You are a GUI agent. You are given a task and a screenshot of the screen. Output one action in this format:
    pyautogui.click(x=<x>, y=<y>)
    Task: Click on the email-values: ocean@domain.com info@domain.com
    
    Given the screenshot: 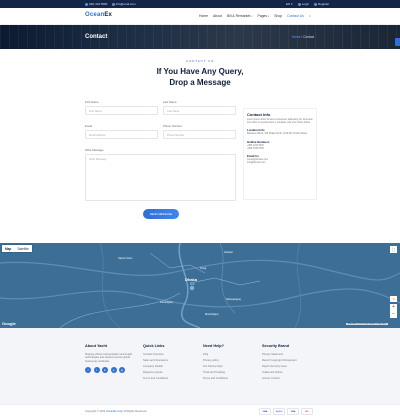 What is the action you would take?
    pyautogui.click(x=280, y=162)
    